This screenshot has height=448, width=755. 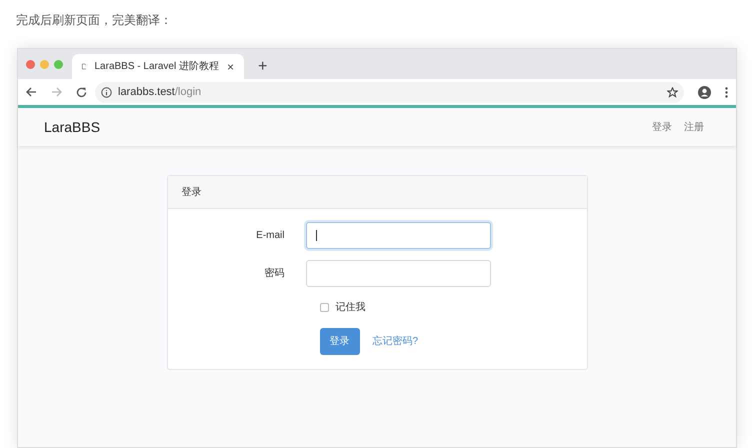 What do you see at coordinates (672, 92) in the screenshot?
I see `star-icon` at bounding box center [672, 92].